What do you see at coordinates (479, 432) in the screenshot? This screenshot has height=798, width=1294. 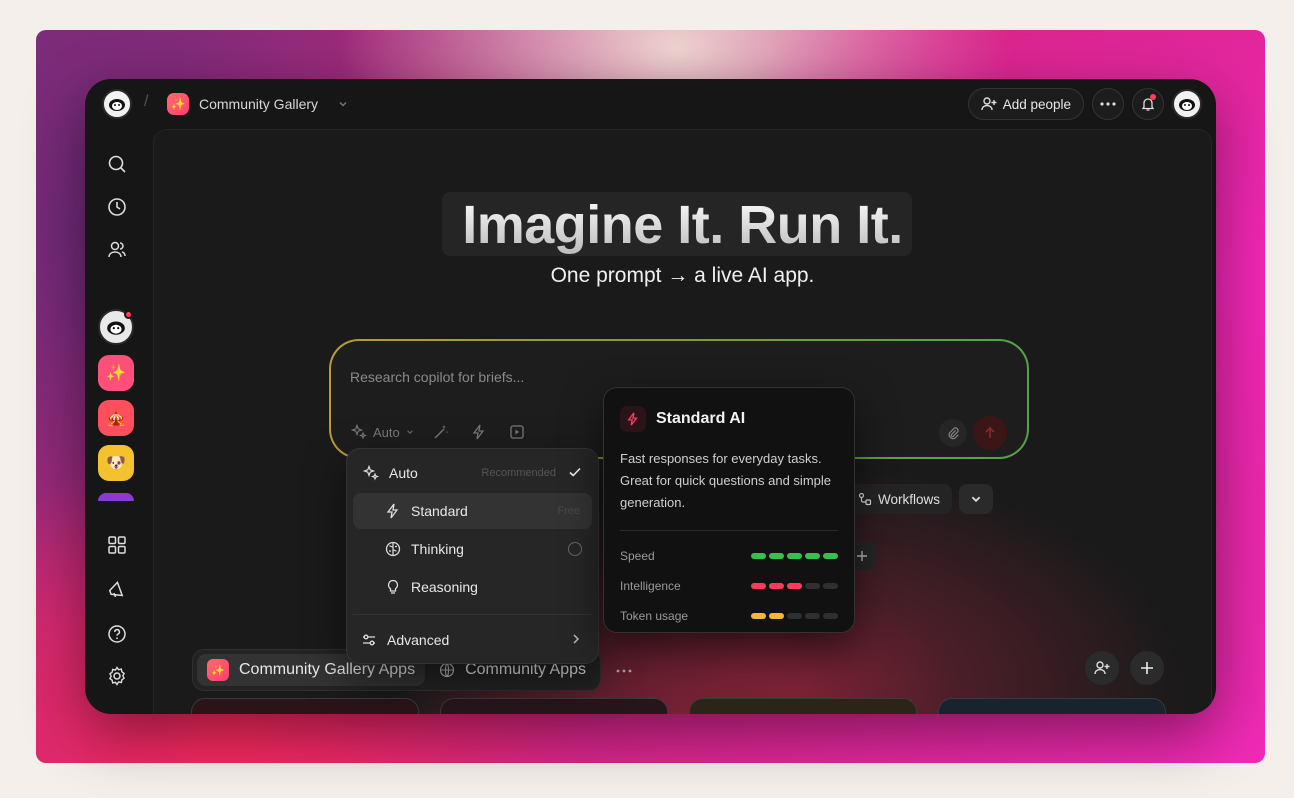 I see `lightning-sparkle-icon` at bounding box center [479, 432].